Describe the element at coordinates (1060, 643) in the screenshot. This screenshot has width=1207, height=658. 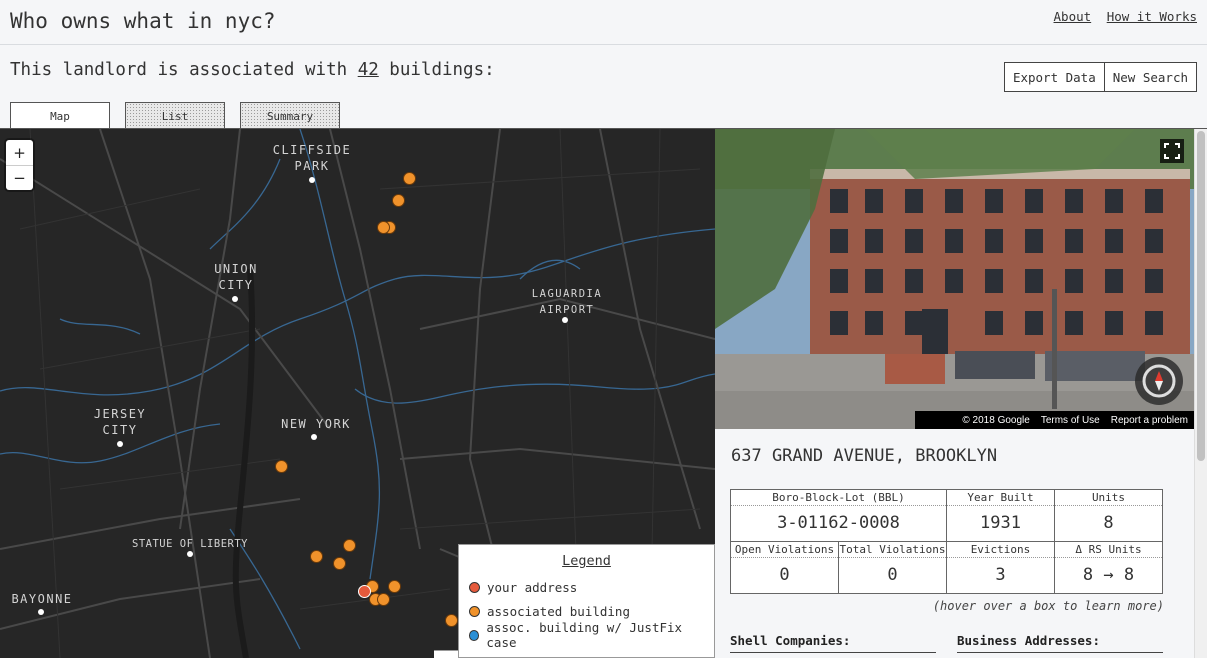
I see `business-addresses-heading: Business Addresses:` at that location.